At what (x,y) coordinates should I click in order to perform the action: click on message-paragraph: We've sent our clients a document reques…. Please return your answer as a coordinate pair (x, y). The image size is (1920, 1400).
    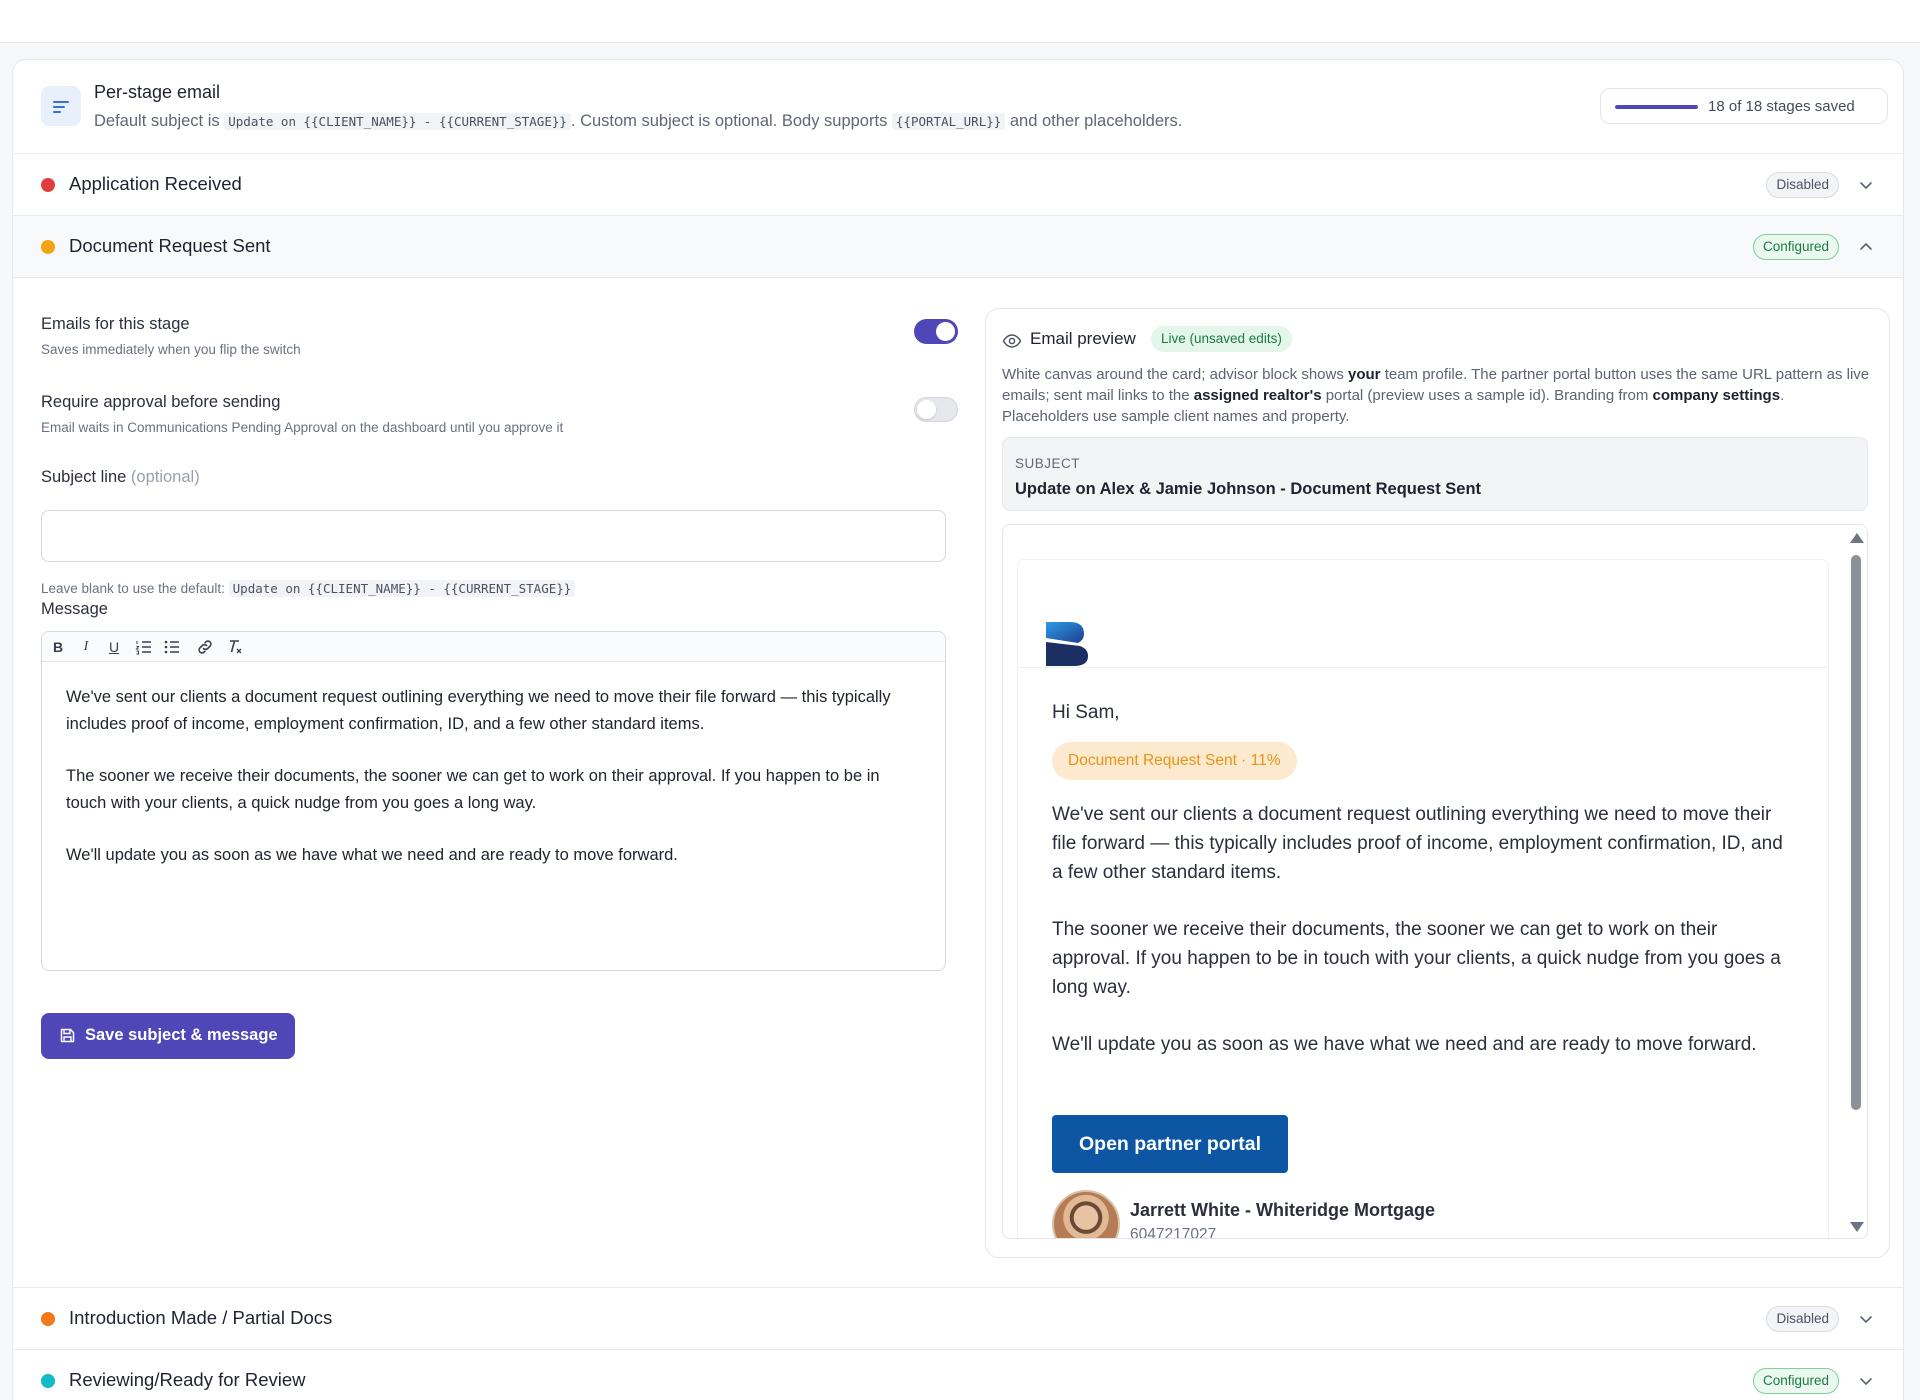
    Looking at the image, I should click on (478, 710).